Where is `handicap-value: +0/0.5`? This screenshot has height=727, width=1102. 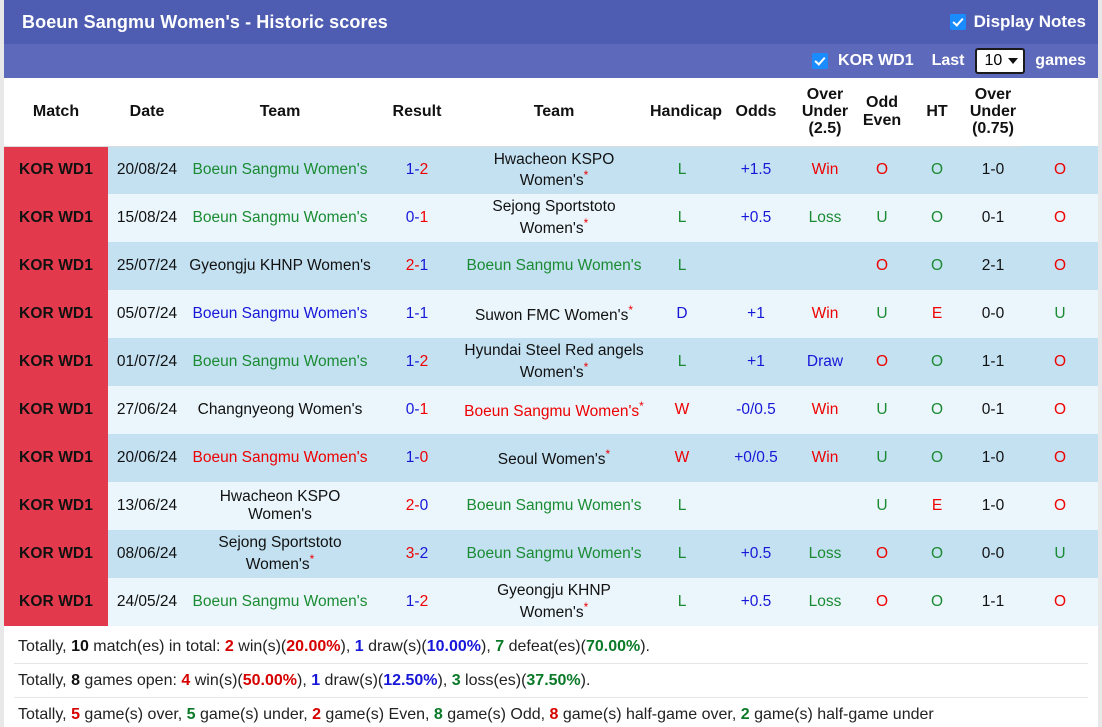 handicap-value: +0/0.5 is located at coordinates (756, 458).